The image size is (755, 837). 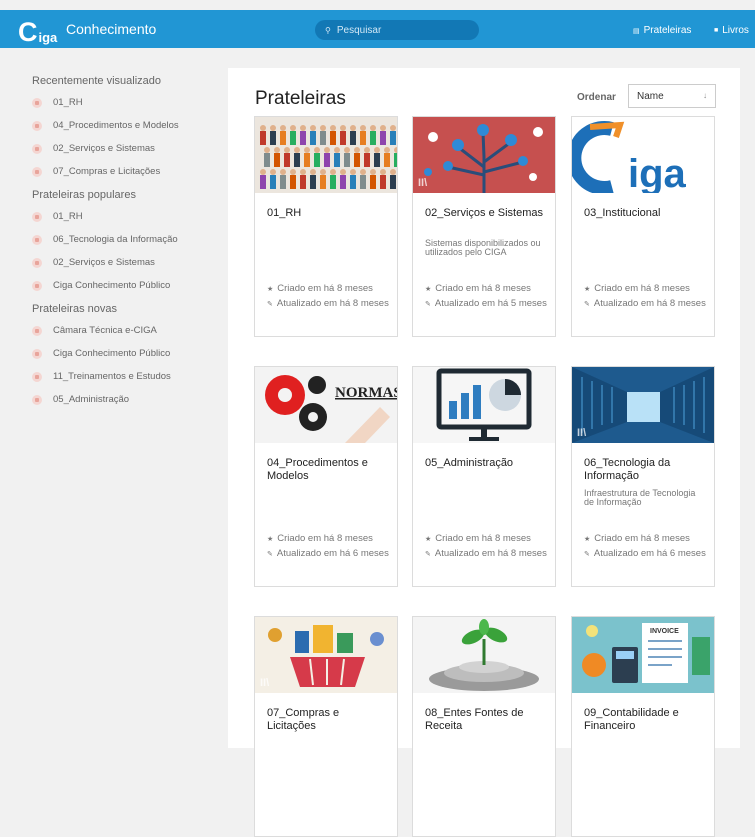 I want to click on sidebar-item: 06_Tecnologia da Informação, so click(x=112, y=239).